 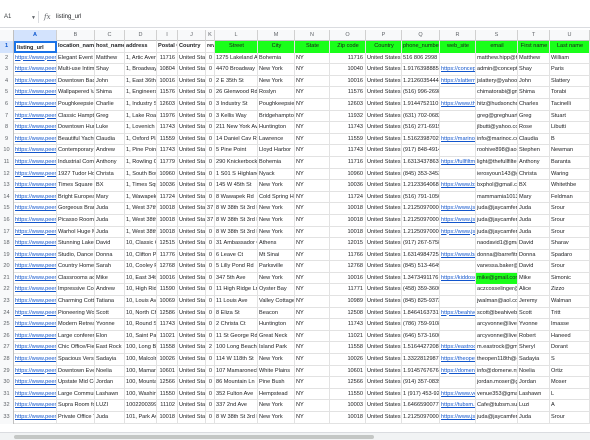 What do you see at coordinates (167, 139) in the screenshot?
I see `table-cell: 11559` at bounding box center [167, 139].